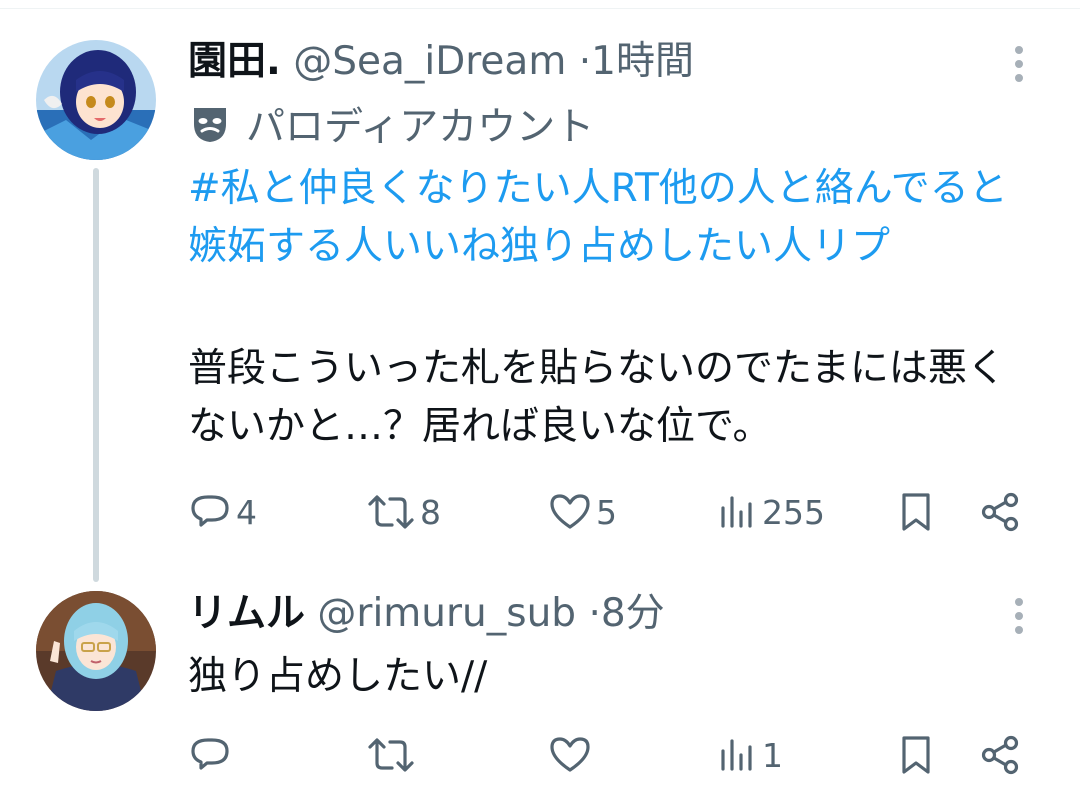 The width and height of the screenshot is (1080, 797). I want to click on views-button: 255, so click(771, 512).